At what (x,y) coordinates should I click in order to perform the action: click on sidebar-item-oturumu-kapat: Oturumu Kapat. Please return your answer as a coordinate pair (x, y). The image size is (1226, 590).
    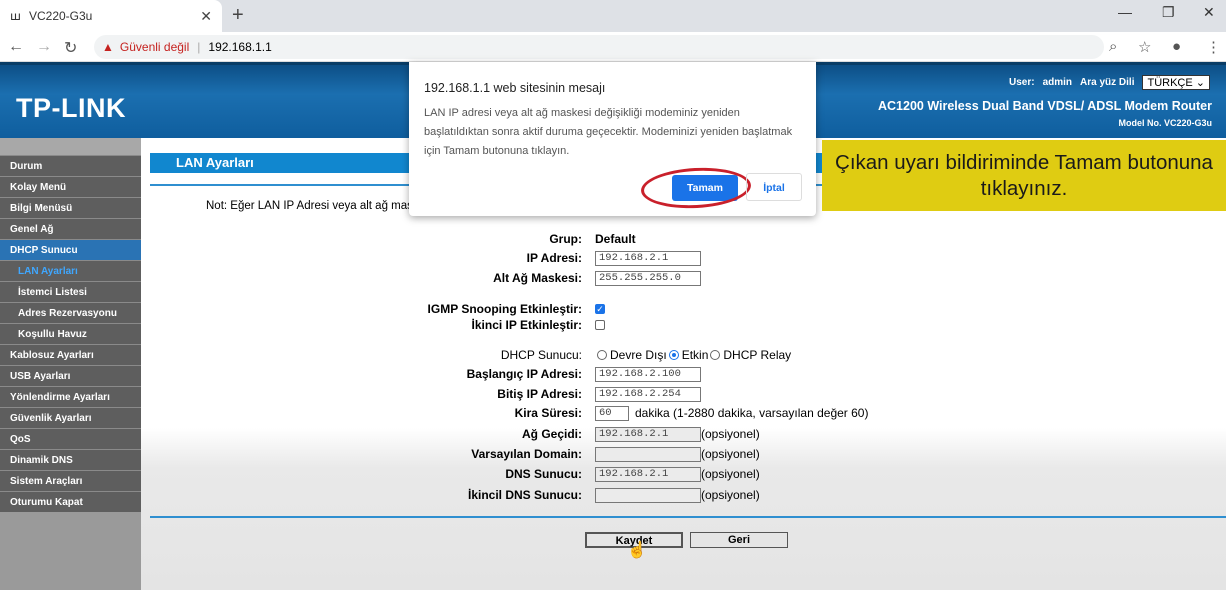
    Looking at the image, I should click on (70, 501).